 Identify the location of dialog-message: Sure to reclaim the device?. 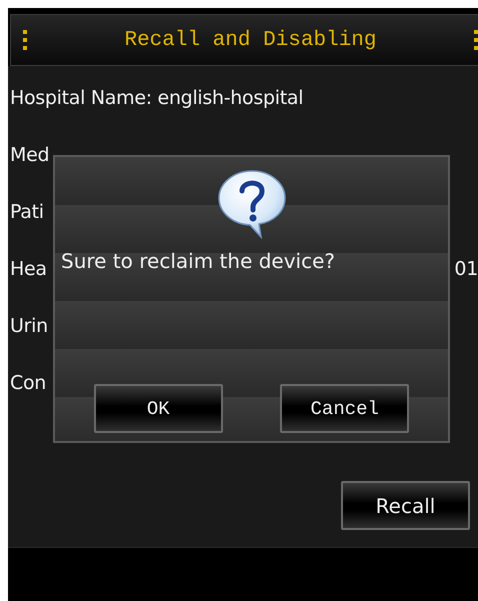
(198, 261).